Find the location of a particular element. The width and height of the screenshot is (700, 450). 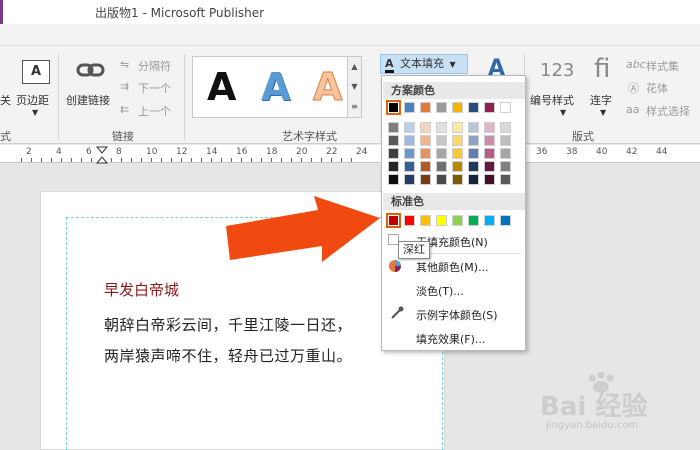

chain-link-icon is located at coordinates (91, 70).